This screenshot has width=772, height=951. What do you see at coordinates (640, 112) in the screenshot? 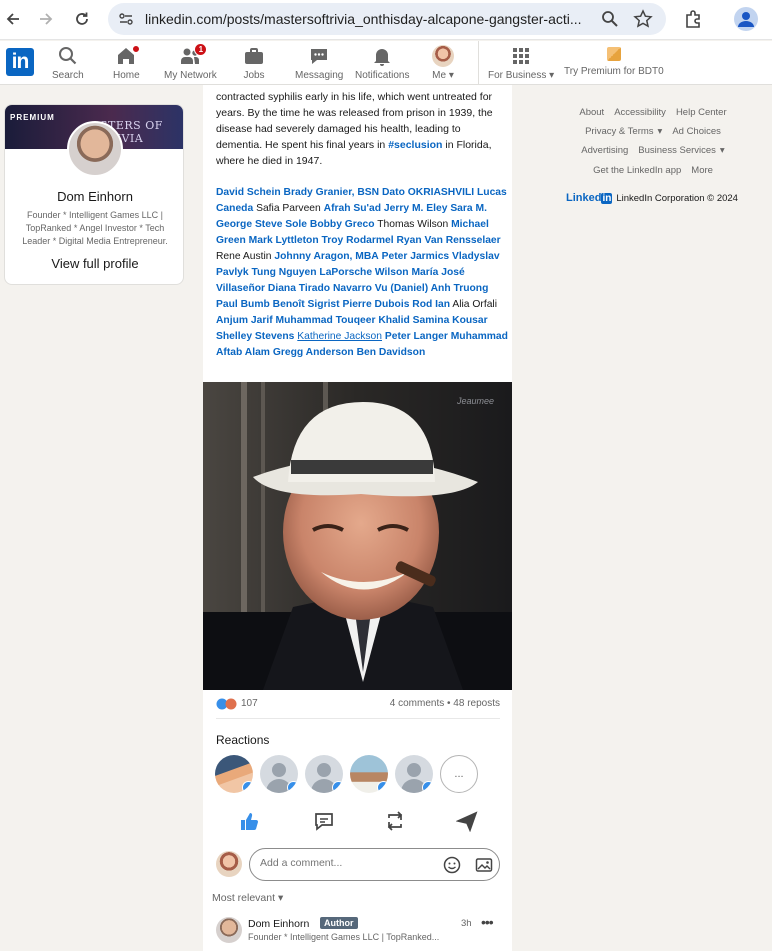
I see `footer-link: Accessibility` at bounding box center [640, 112].